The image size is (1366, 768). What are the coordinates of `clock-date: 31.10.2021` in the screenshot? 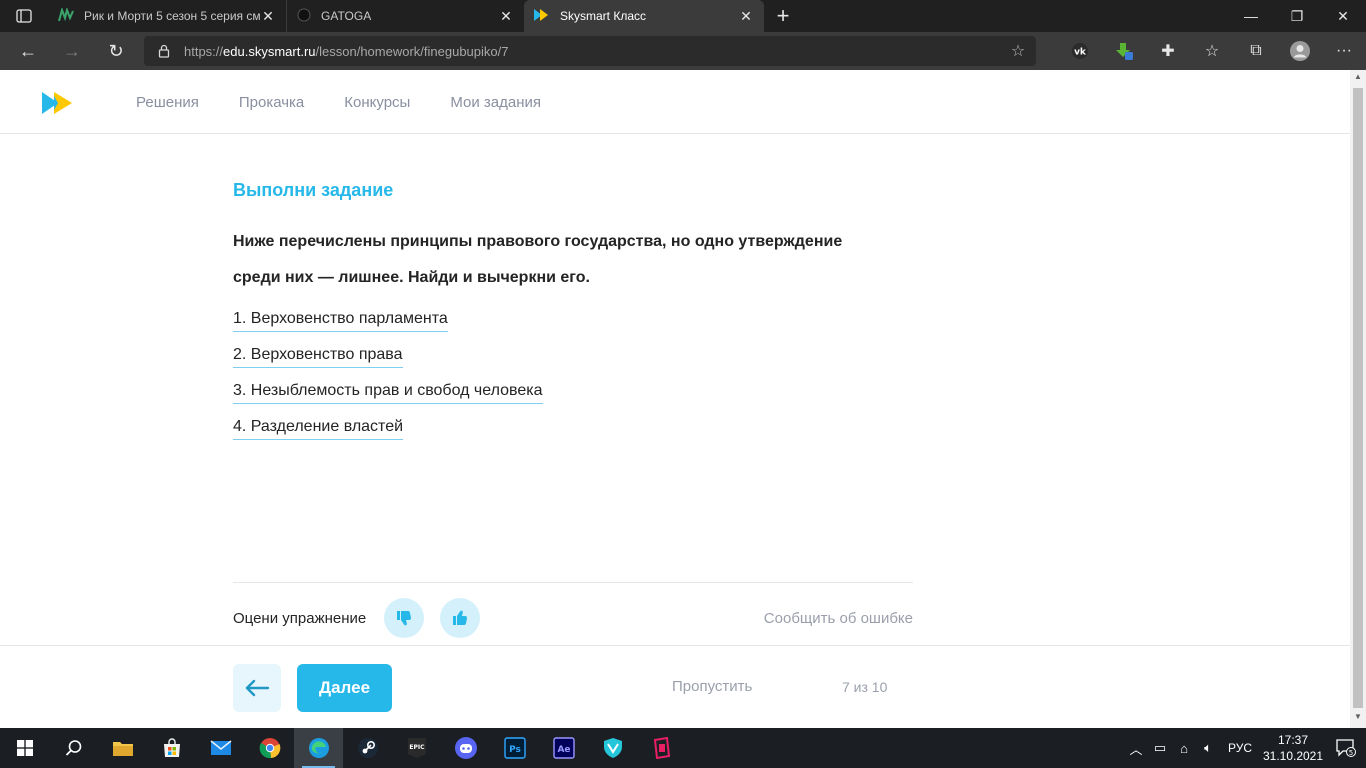 It's located at (1293, 756).